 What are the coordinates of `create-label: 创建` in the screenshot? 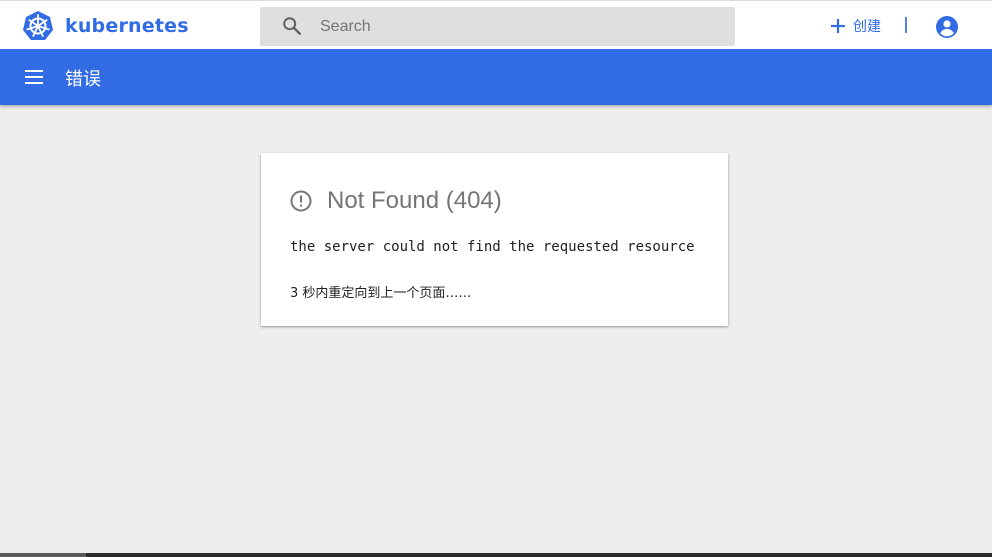 It's located at (867, 27).